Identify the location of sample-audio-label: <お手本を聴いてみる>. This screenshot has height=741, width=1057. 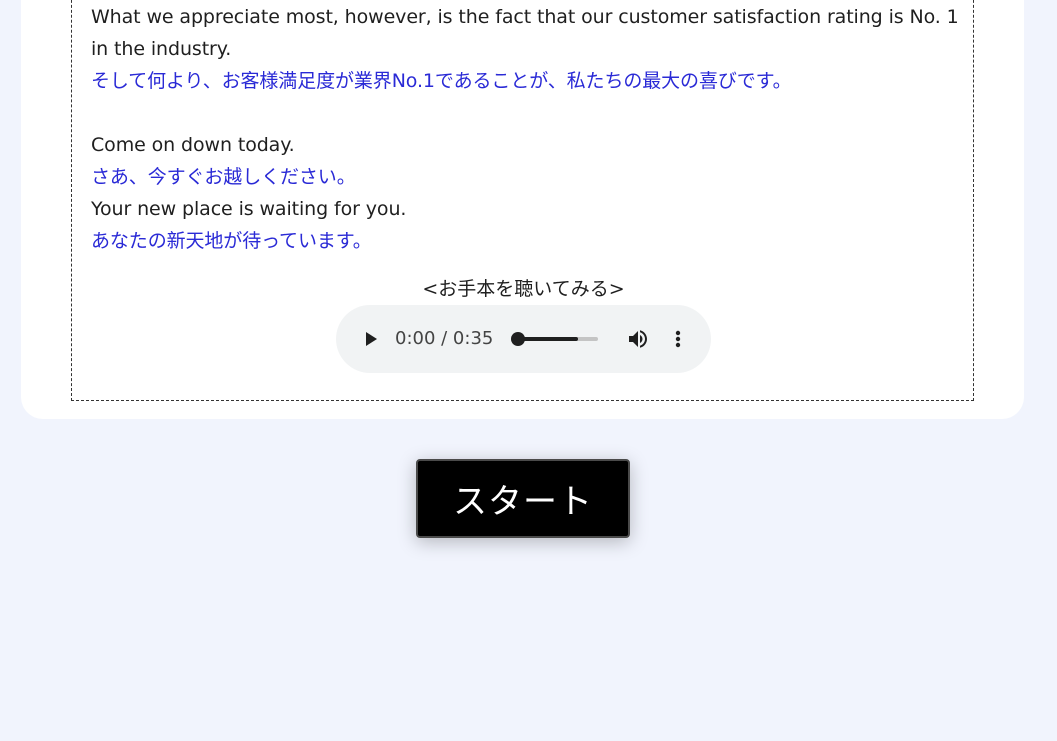
(523, 289).